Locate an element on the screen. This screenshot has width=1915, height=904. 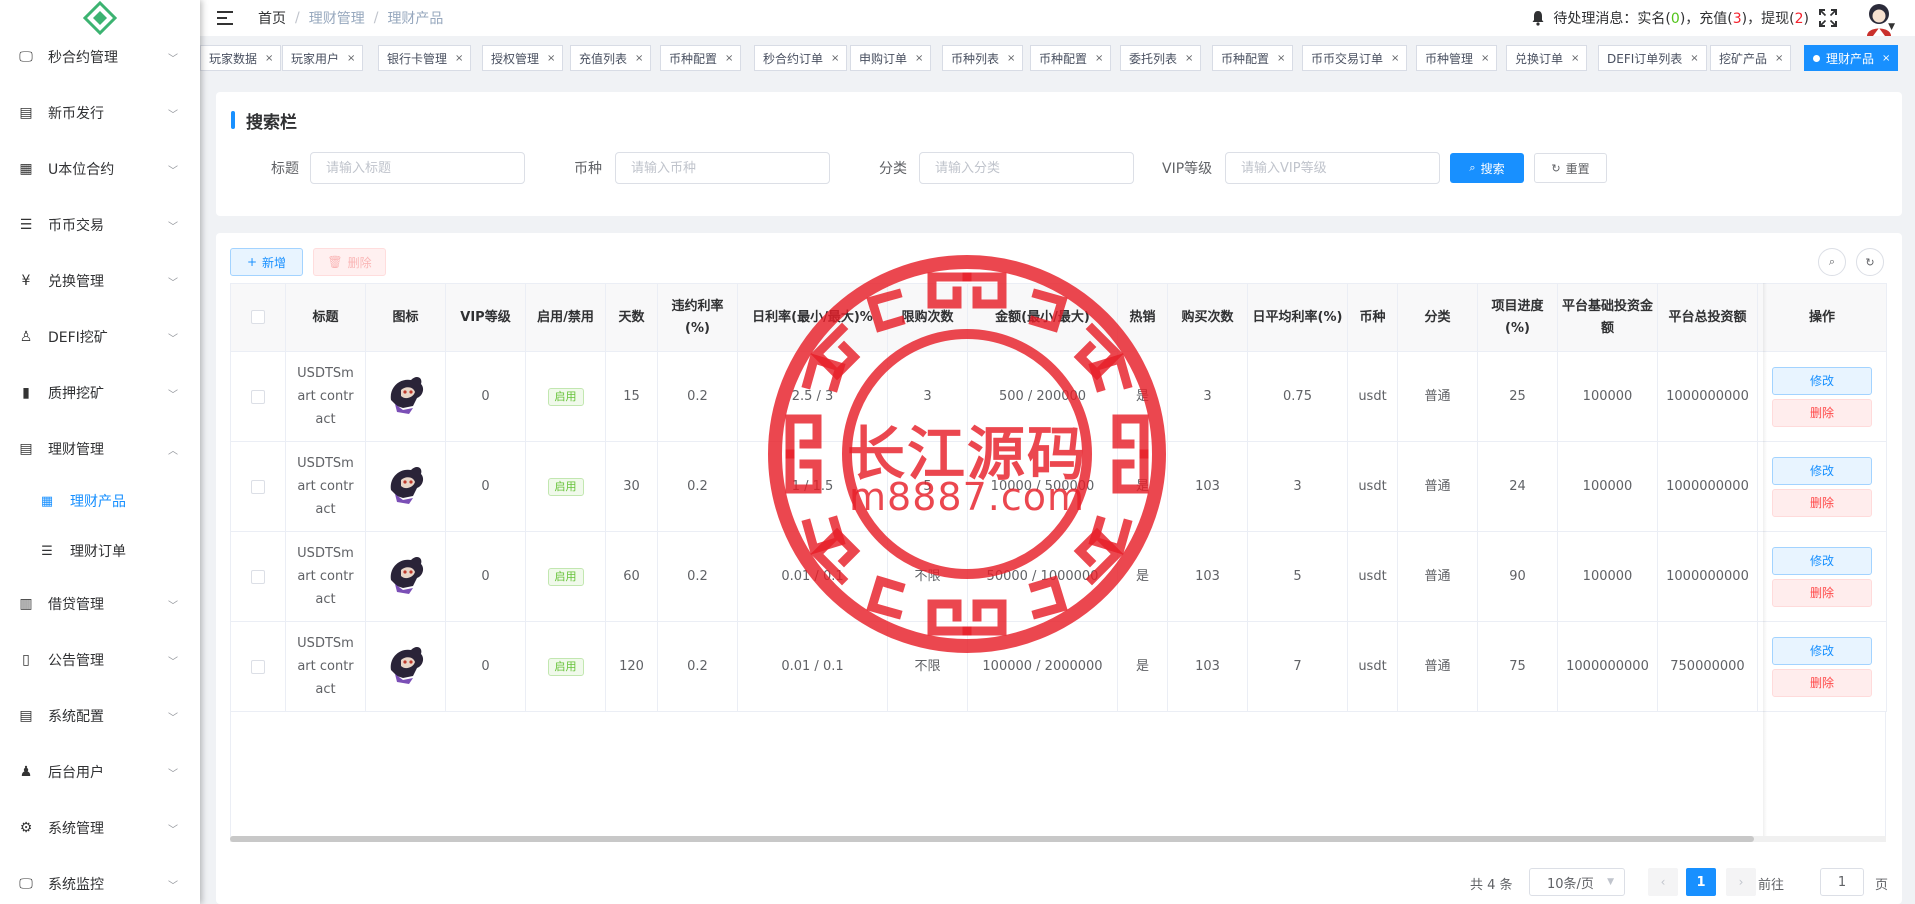
sidebar-item-13: 🖵 系统监控 ﹀ is located at coordinates (100, 880).